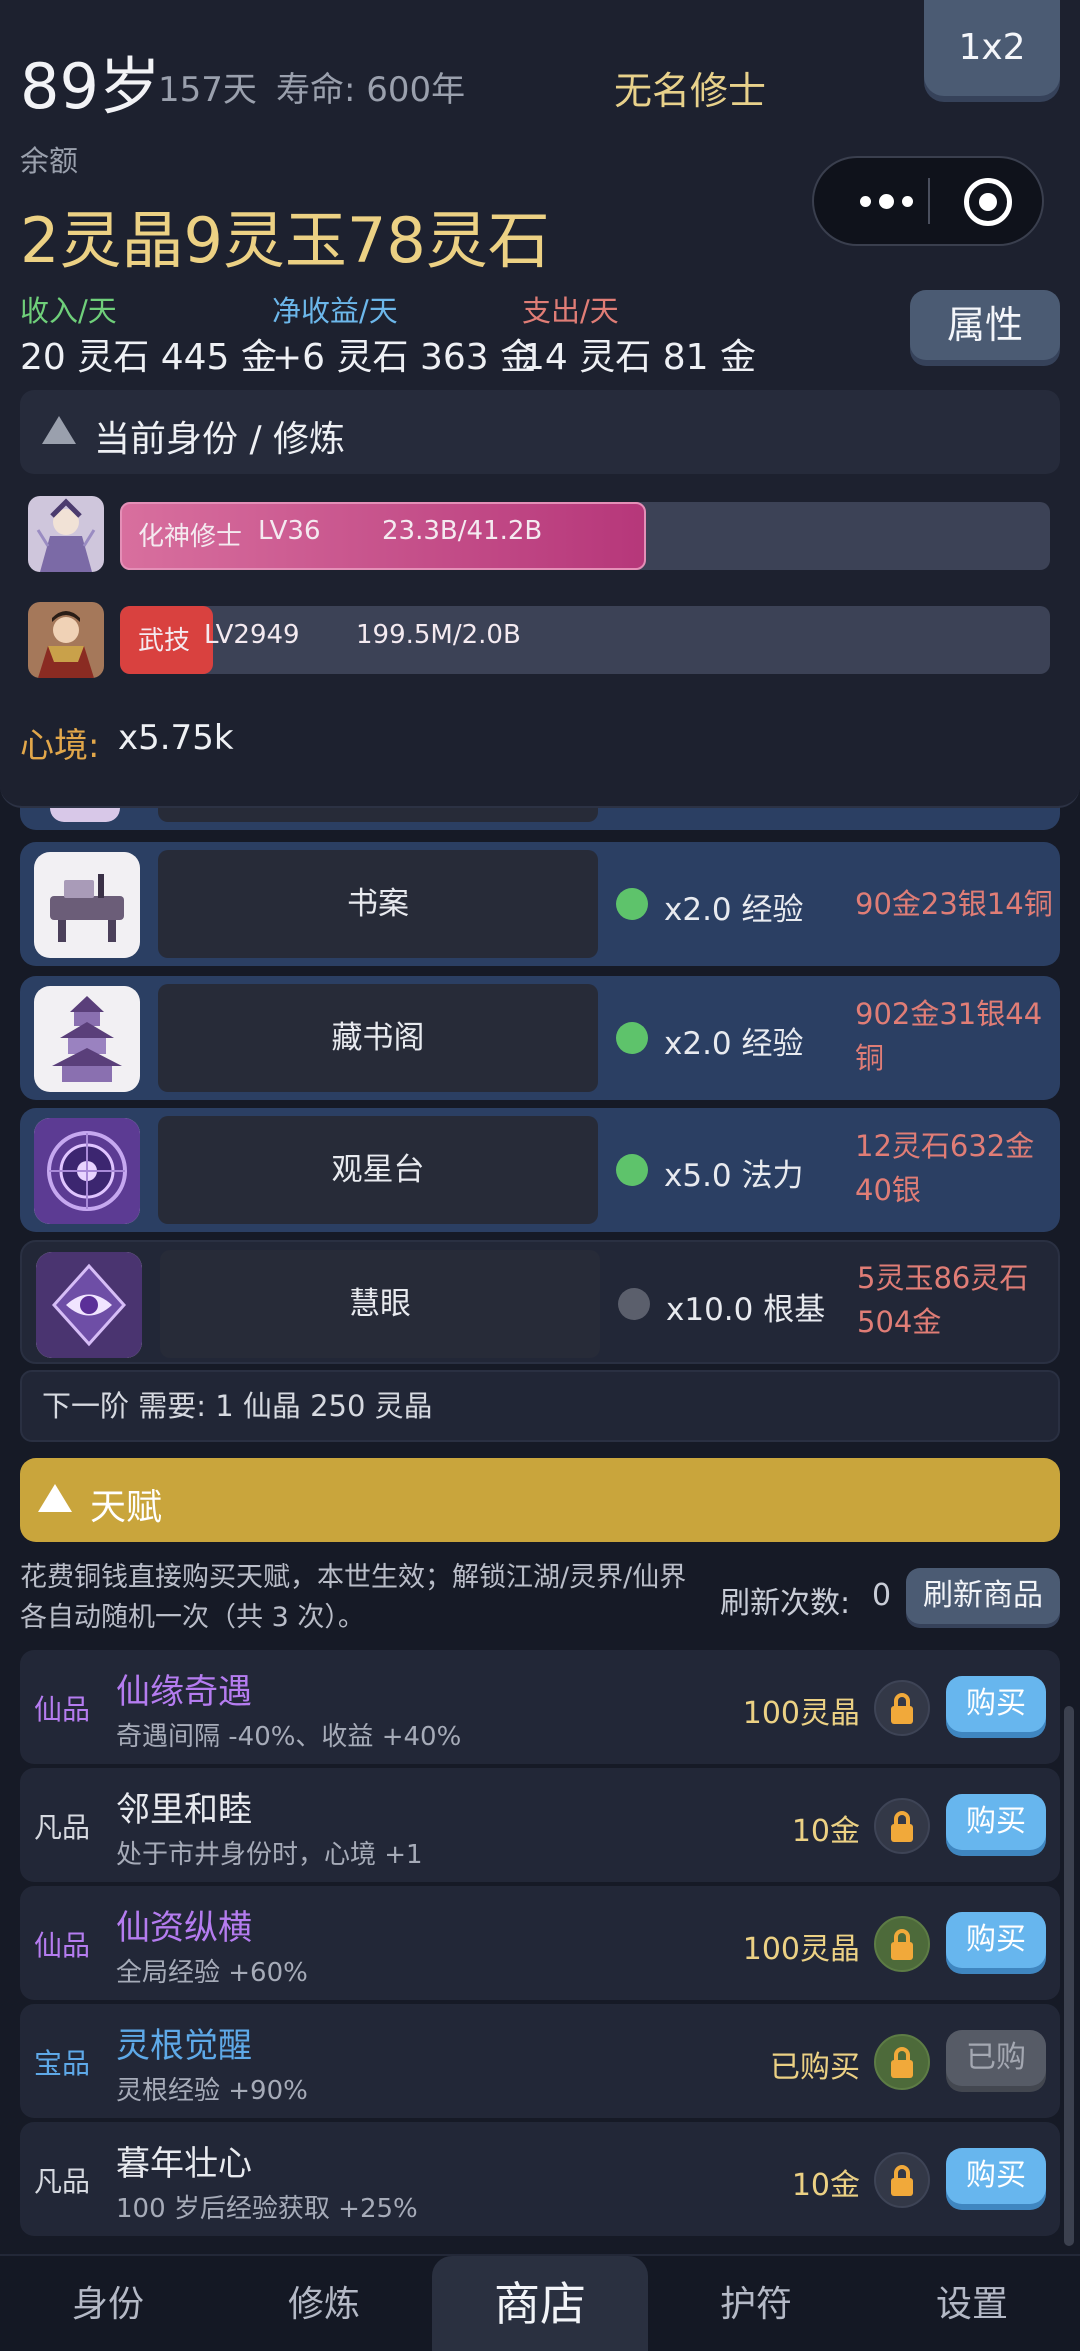  What do you see at coordinates (690, 91) in the screenshot?
I see `player-name: 无名修士` at bounding box center [690, 91].